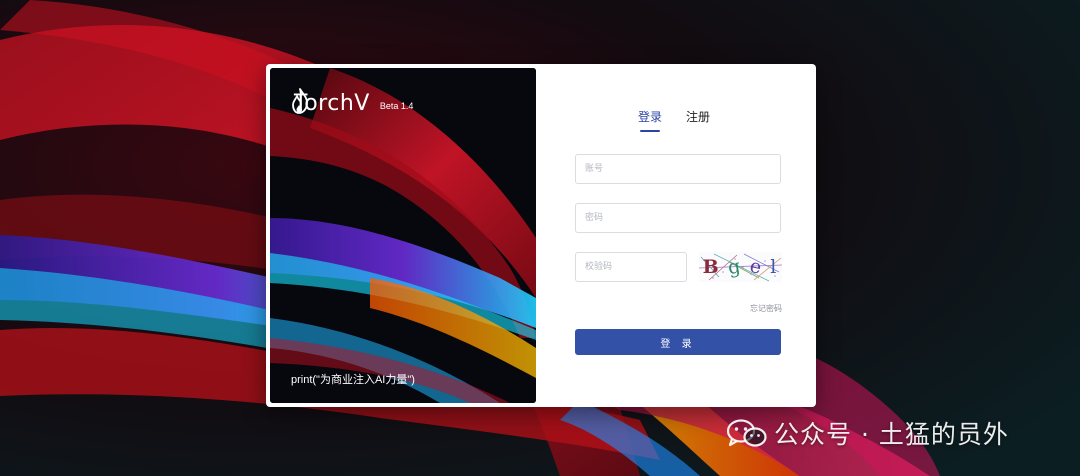  Describe the element at coordinates (351, 103) in the screenshot. I see `brand-header: TorchV Beta 1.4` at that location.